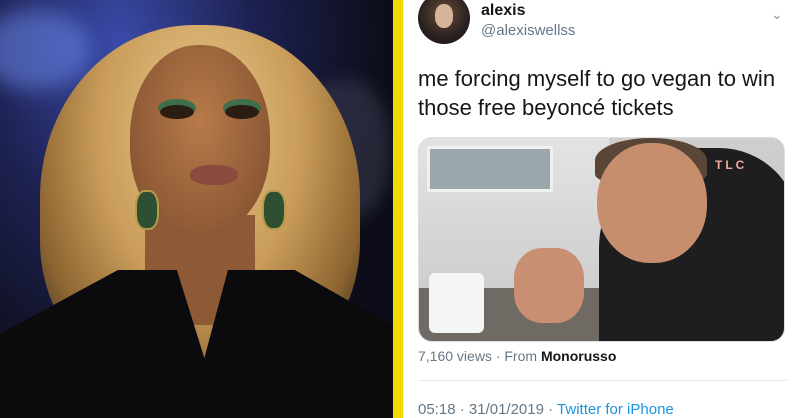 The image size is (800, 418). Describe the element at coordinates (506, 409) in the screenshot. I see `tweet-date: 31/01/2019` at that location.